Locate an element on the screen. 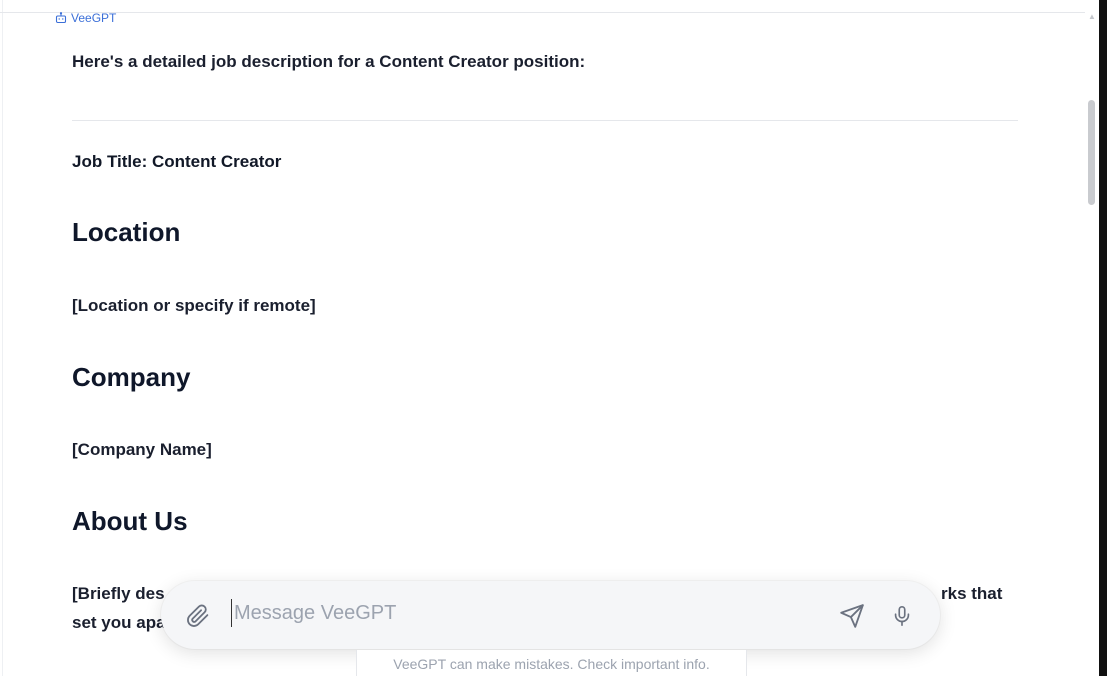 The width and height of the screenshot is (1107, 676). attach-button is located at coordinates (198, 616).